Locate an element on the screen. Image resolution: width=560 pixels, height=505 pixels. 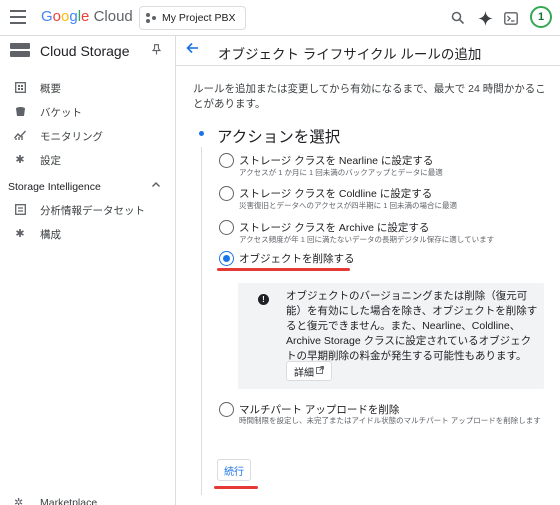
option-label: ストレージ クラスを Coldline に設定する is located at coordinates (336, 194).